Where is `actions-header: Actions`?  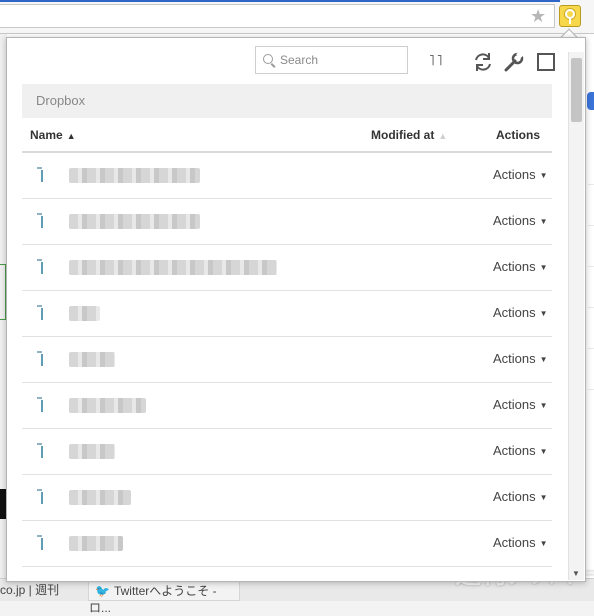 actions-header: Actions is located at coordinates (518, 135).